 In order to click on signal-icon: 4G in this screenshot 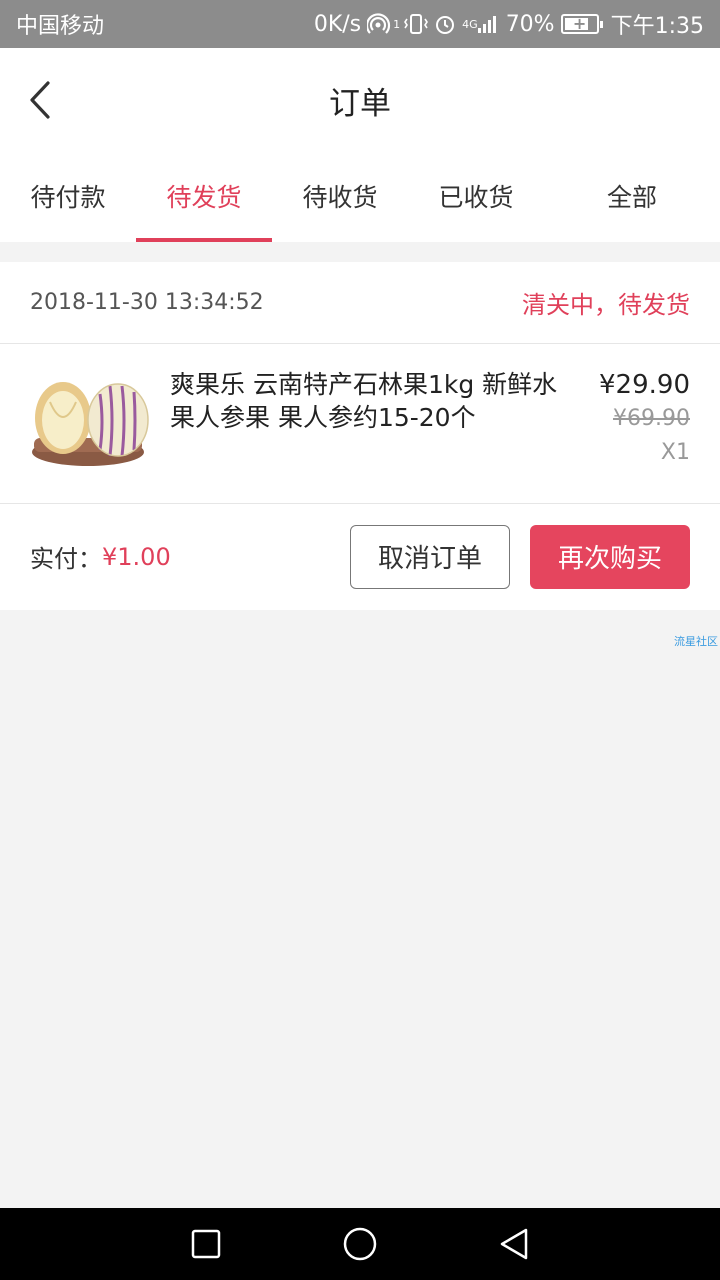, I will do `click(481, 24)`.